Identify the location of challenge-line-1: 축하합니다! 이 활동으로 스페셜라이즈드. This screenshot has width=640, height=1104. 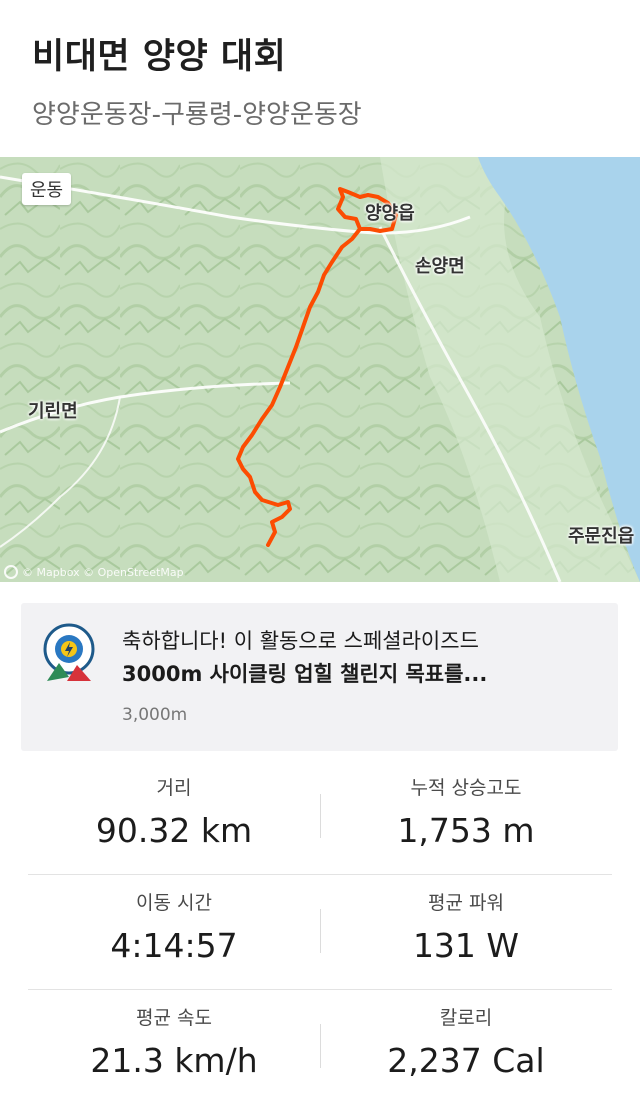
(300, 641).